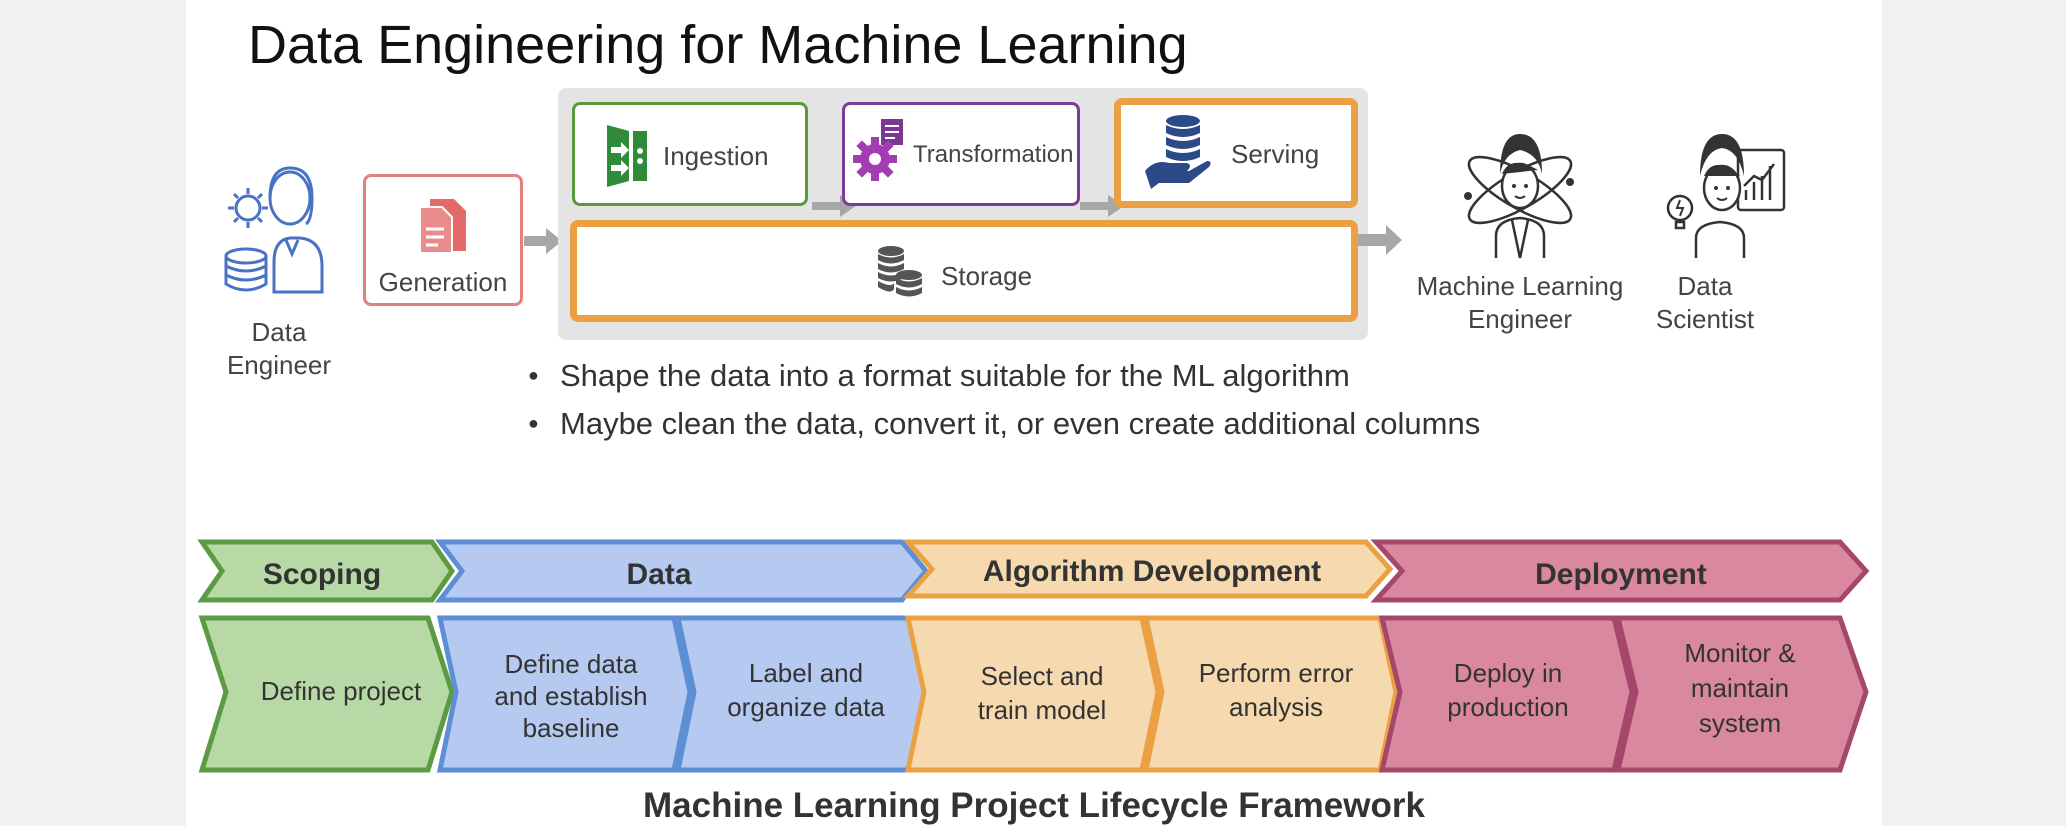  What do you see at coordinates (1178, 152) in the screenshot?
I see `serving-database-icon` at bounding box center [1178, 152].